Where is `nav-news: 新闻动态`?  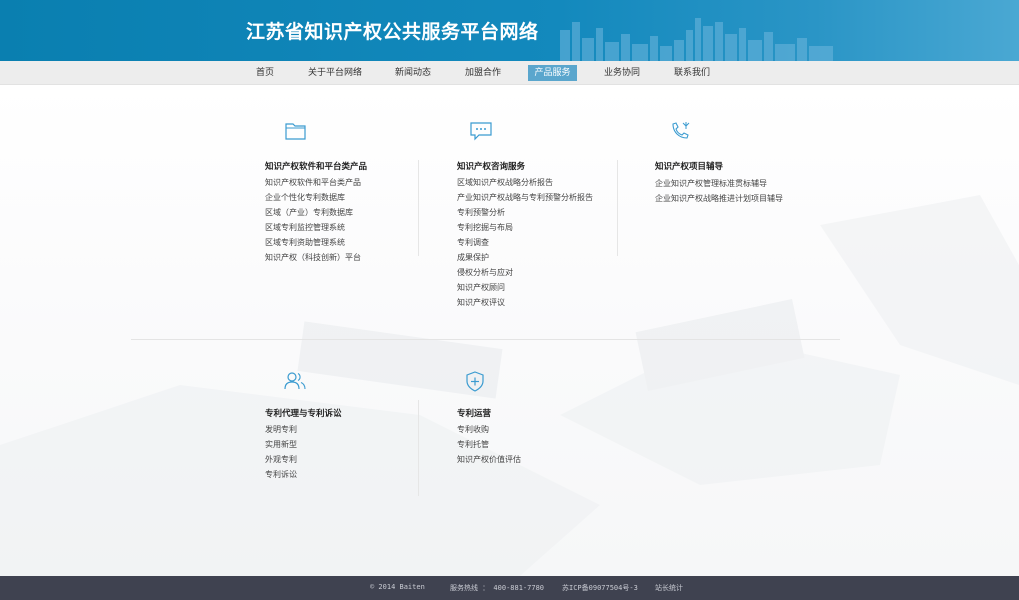
nav-news: 新闻动态 is located at coordinates (413, 73).